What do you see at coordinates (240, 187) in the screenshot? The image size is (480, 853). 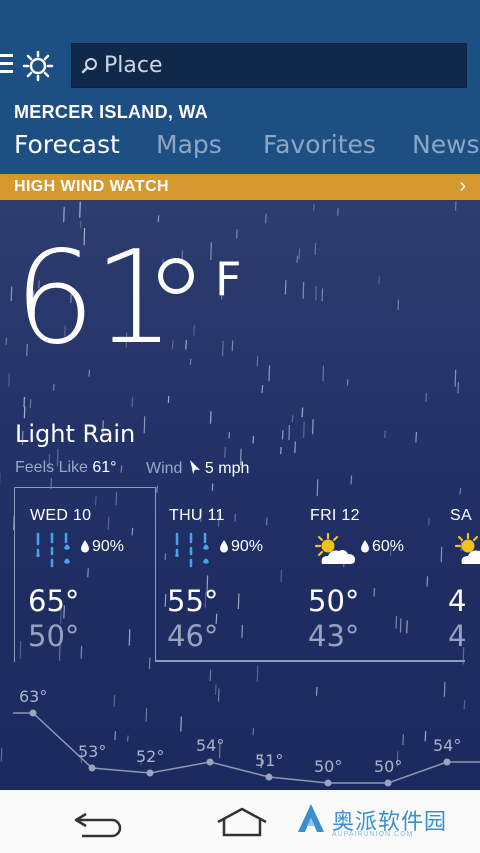 I see `weather-alert-banner: HIGH WIND WATCH ›` at bounding box center [240, 187].